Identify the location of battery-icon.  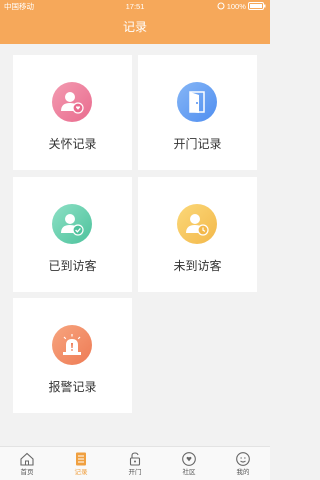
(257, 6).